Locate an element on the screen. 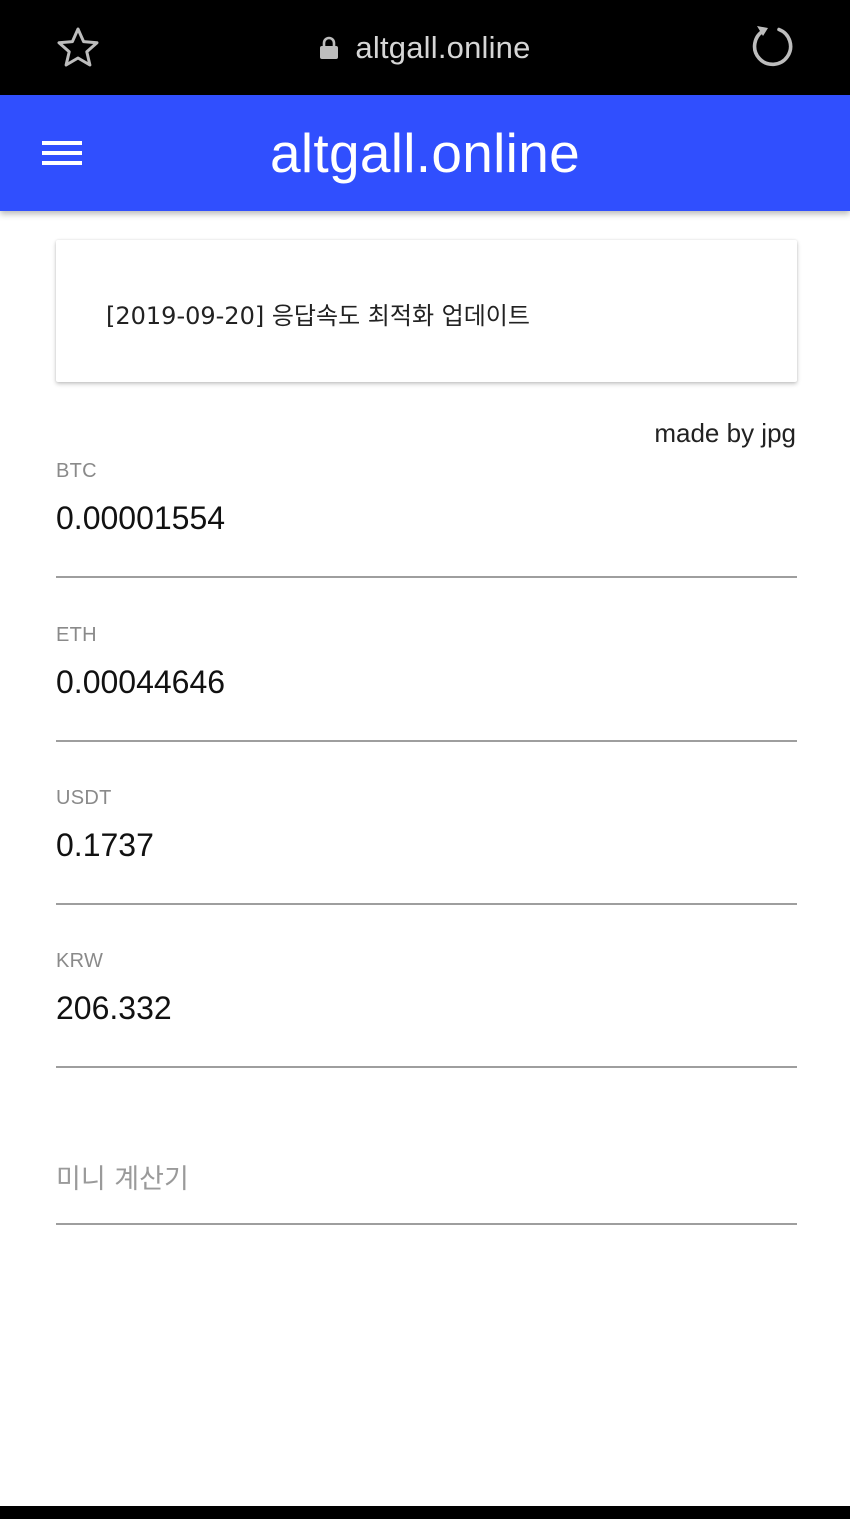 This screenshot has height=1519, width=850. mini-calculator-input is located at coordinates (426, 1179).